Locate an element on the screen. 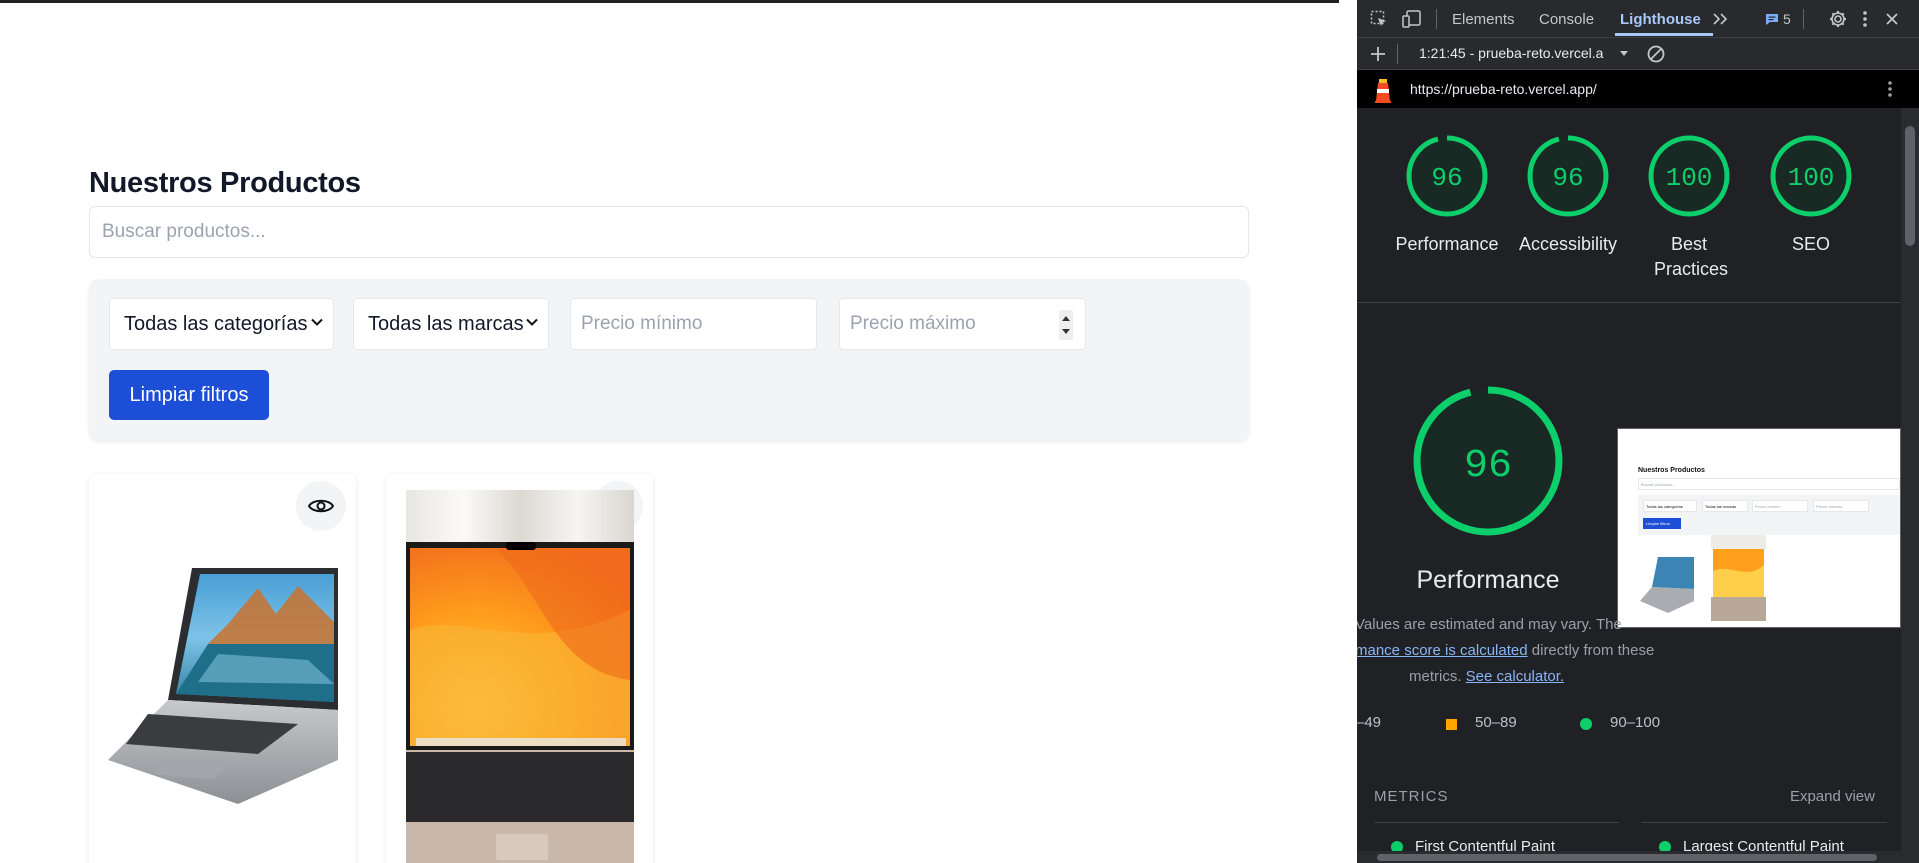 The height and width of the screenshot is (863, 1919). brand-select-value: Todas las marcas is located at coordinates (446, 323).